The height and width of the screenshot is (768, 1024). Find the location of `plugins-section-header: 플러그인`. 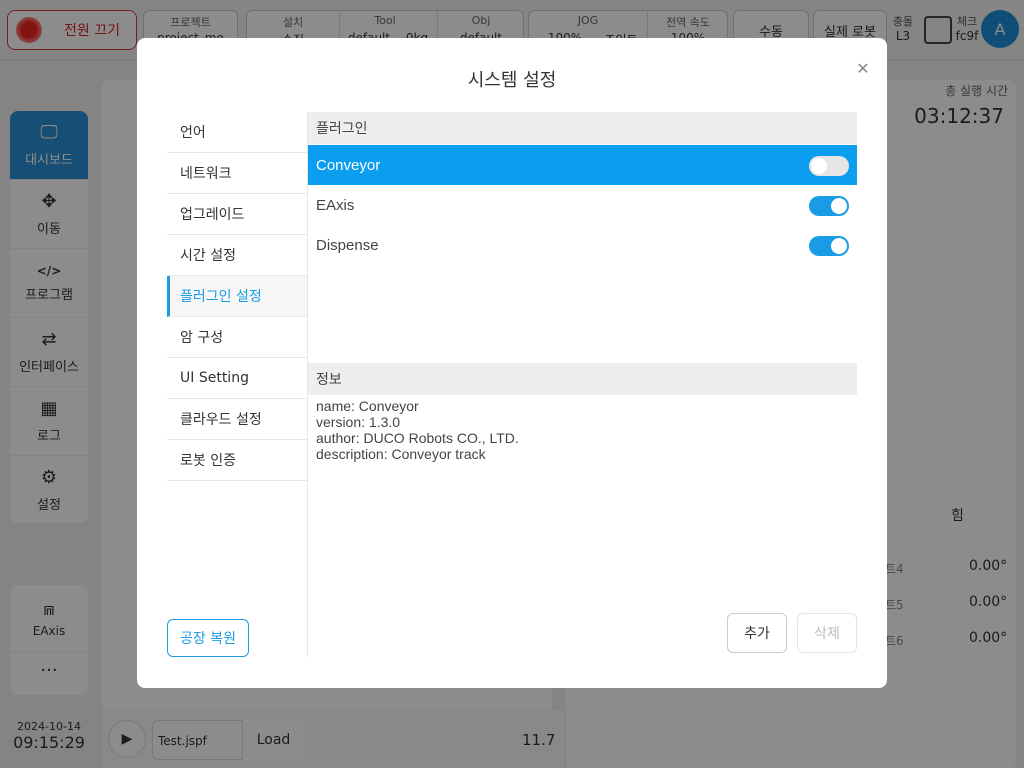

plugins-section-header: 플러그인 is located at coordinates (582, 128).